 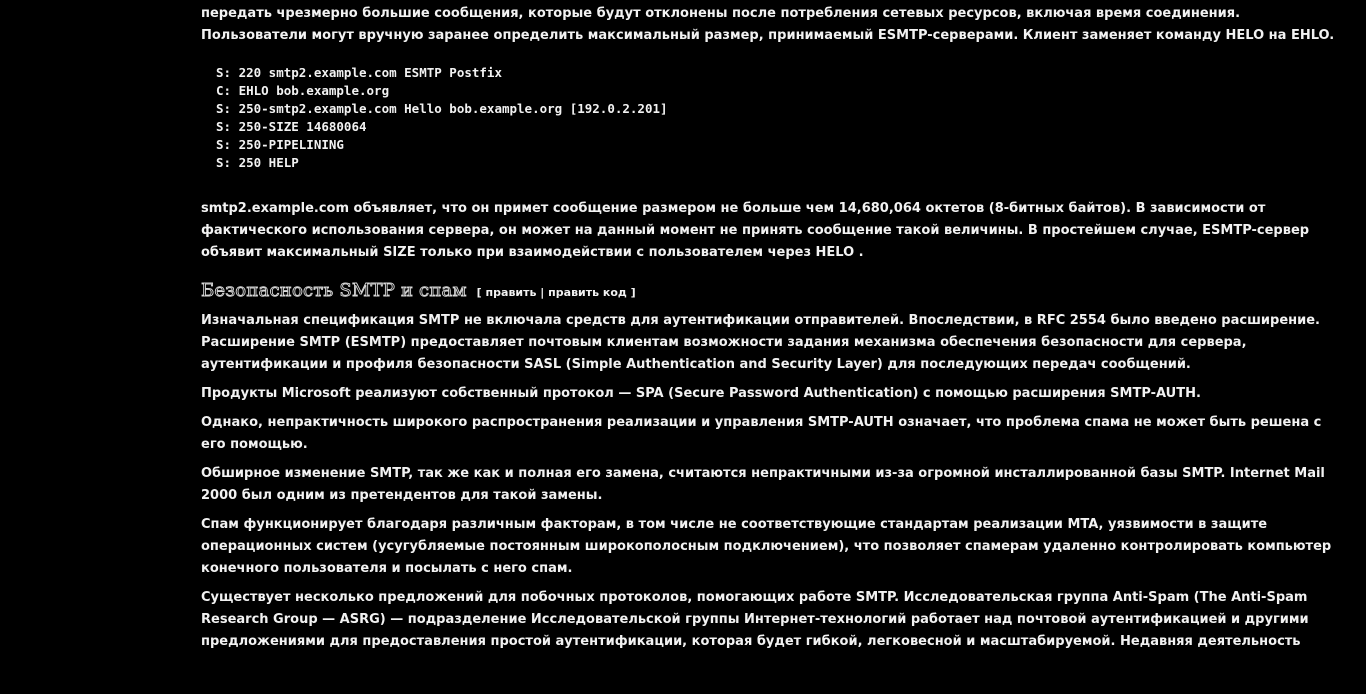 I want to click on section-title: Безопасность SMTP и спам, so click(x=334, y=291).